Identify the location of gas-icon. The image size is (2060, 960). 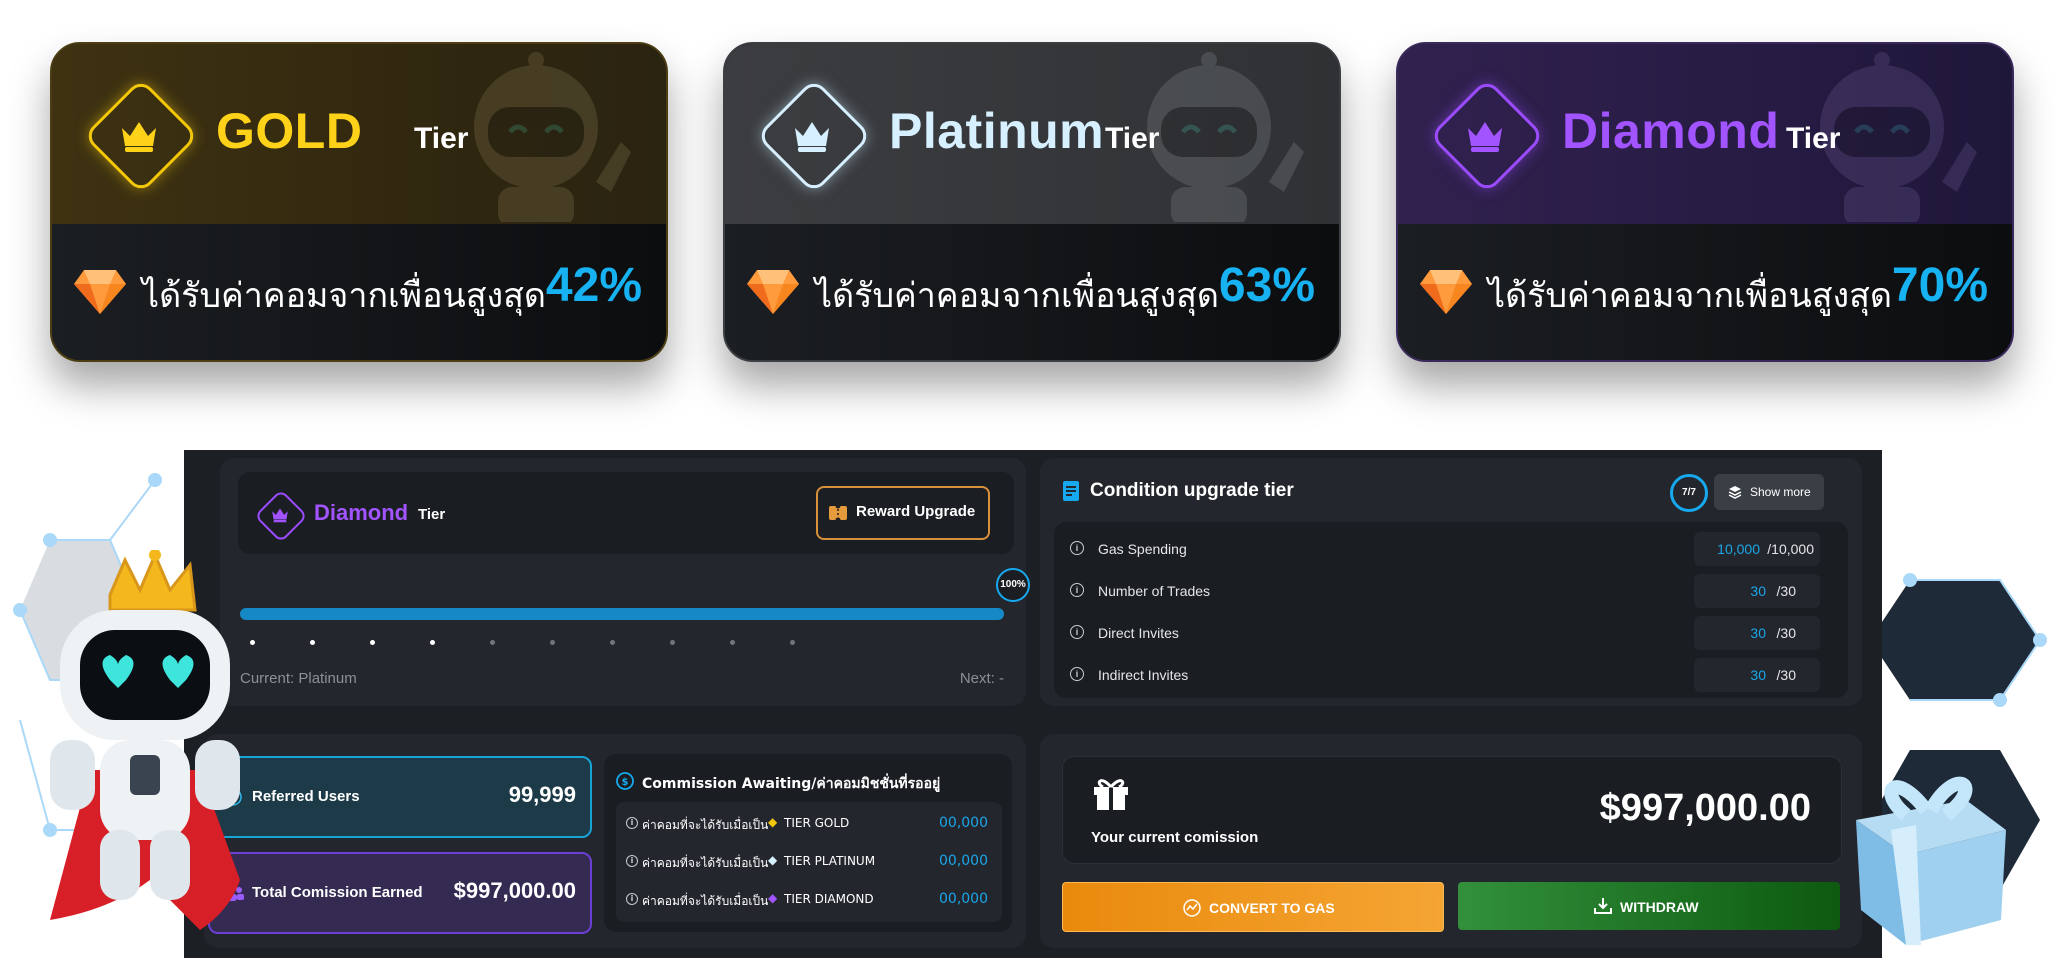
(1192, 908).